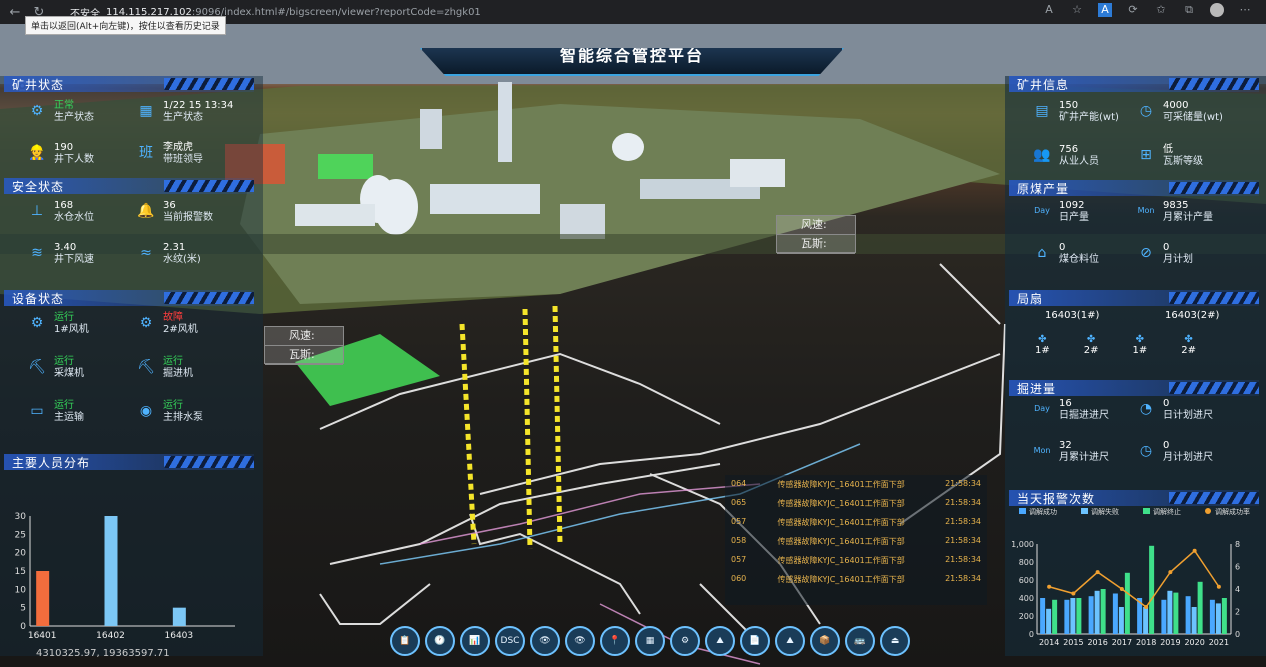  Describe the element at coordinates (304, 355) in the screenshot. I see `gas-label: 瓦斯:` at that location.